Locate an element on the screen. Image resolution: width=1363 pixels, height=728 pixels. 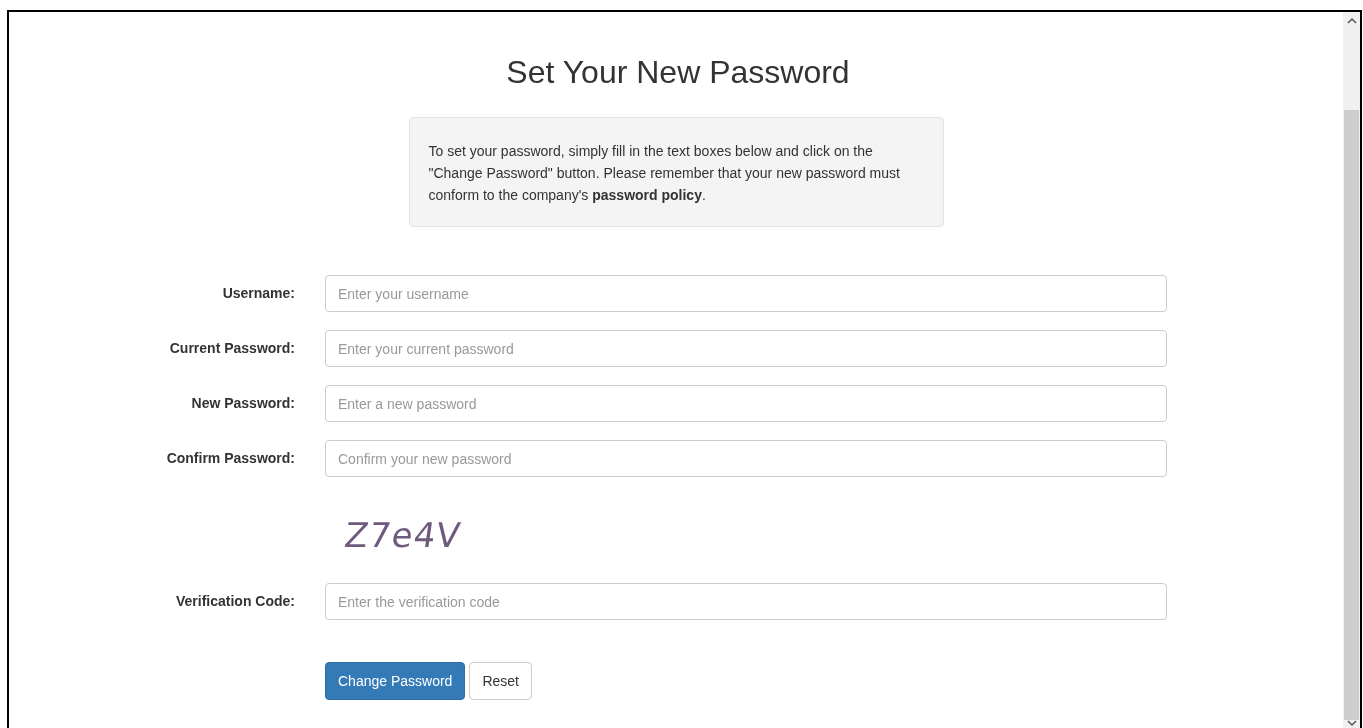
form-field: Enter your current password is located at coordinates (746, 348).